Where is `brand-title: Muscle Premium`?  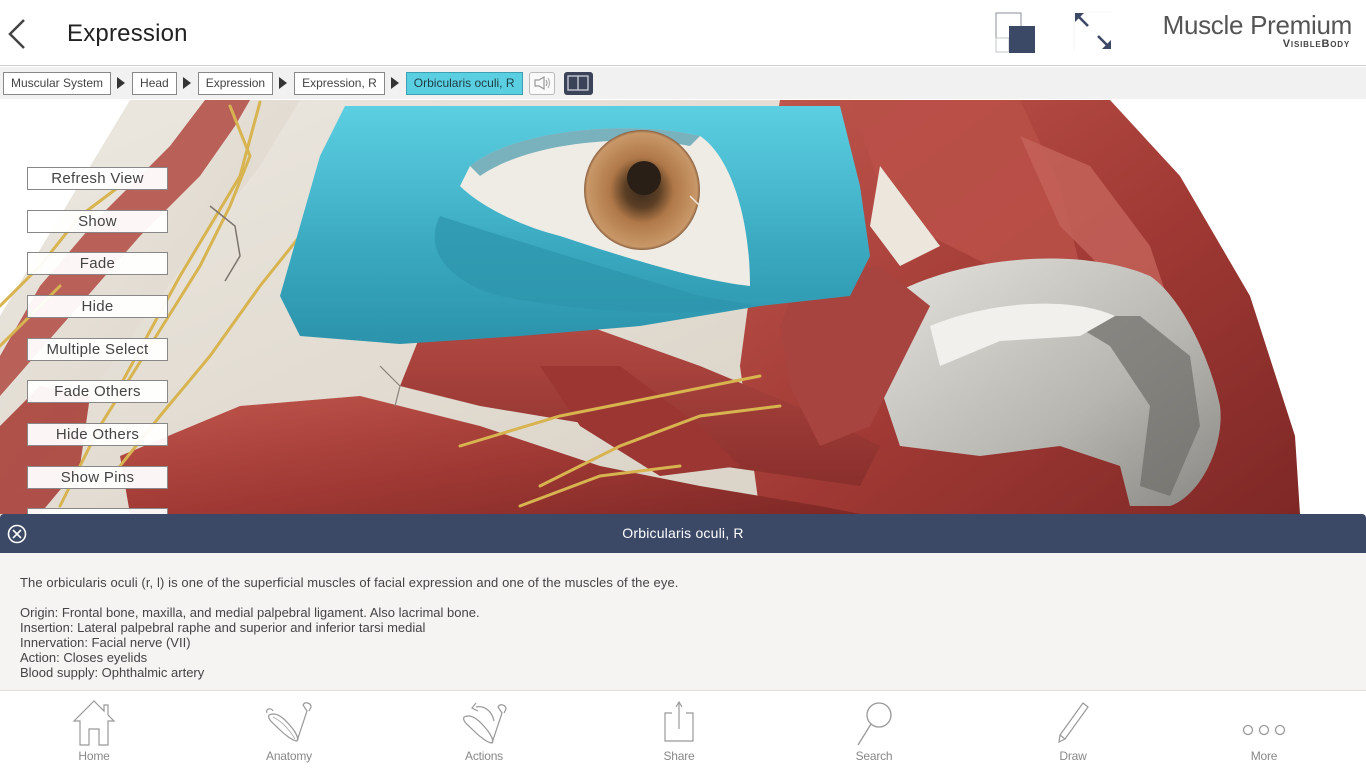 brand-title: Muscle Premium is located at coordinates (1257, 25).